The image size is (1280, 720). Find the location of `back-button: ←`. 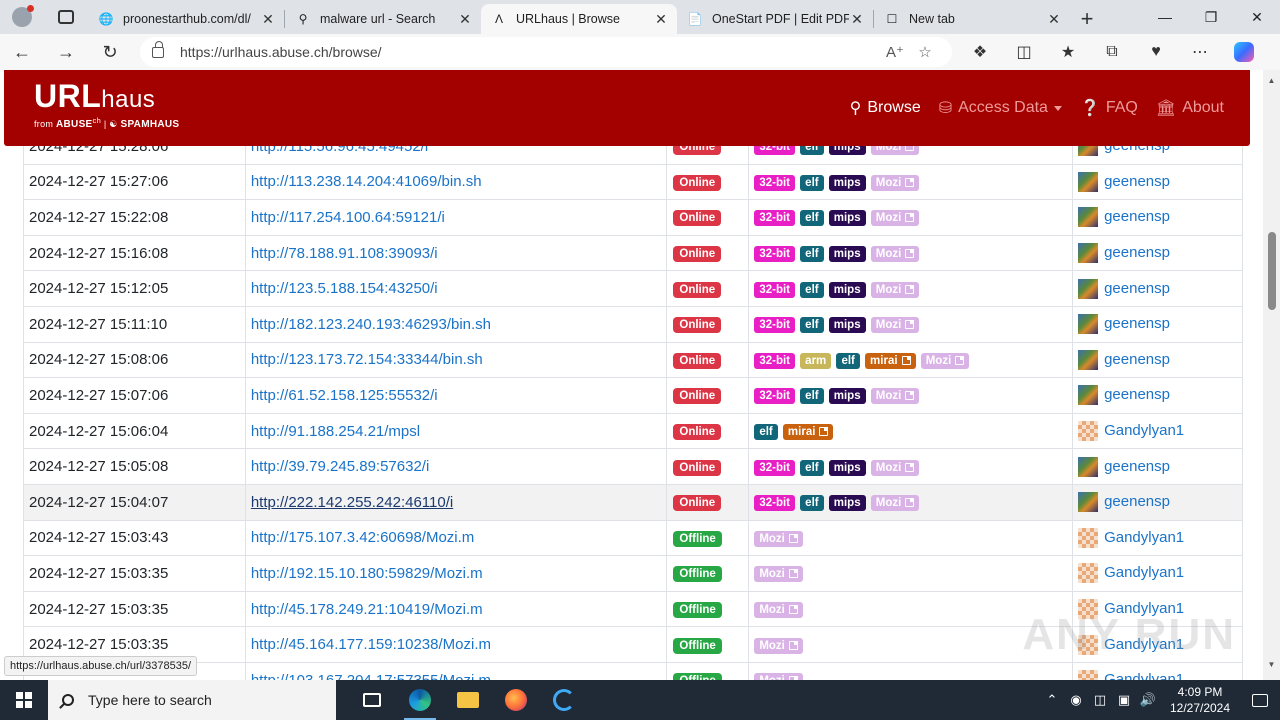

back-button: ← is located at coordinates (22, 52).